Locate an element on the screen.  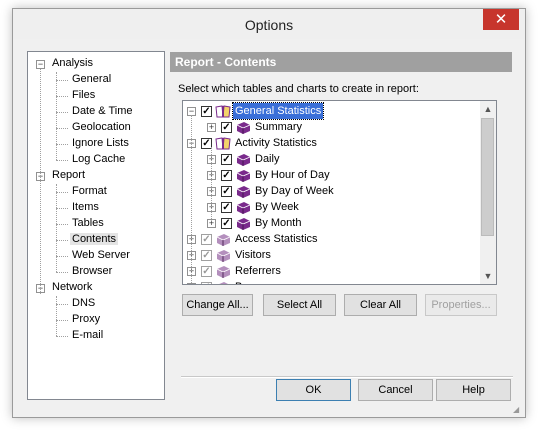
nav-item-format: Format is located at coordinates (89, 191).